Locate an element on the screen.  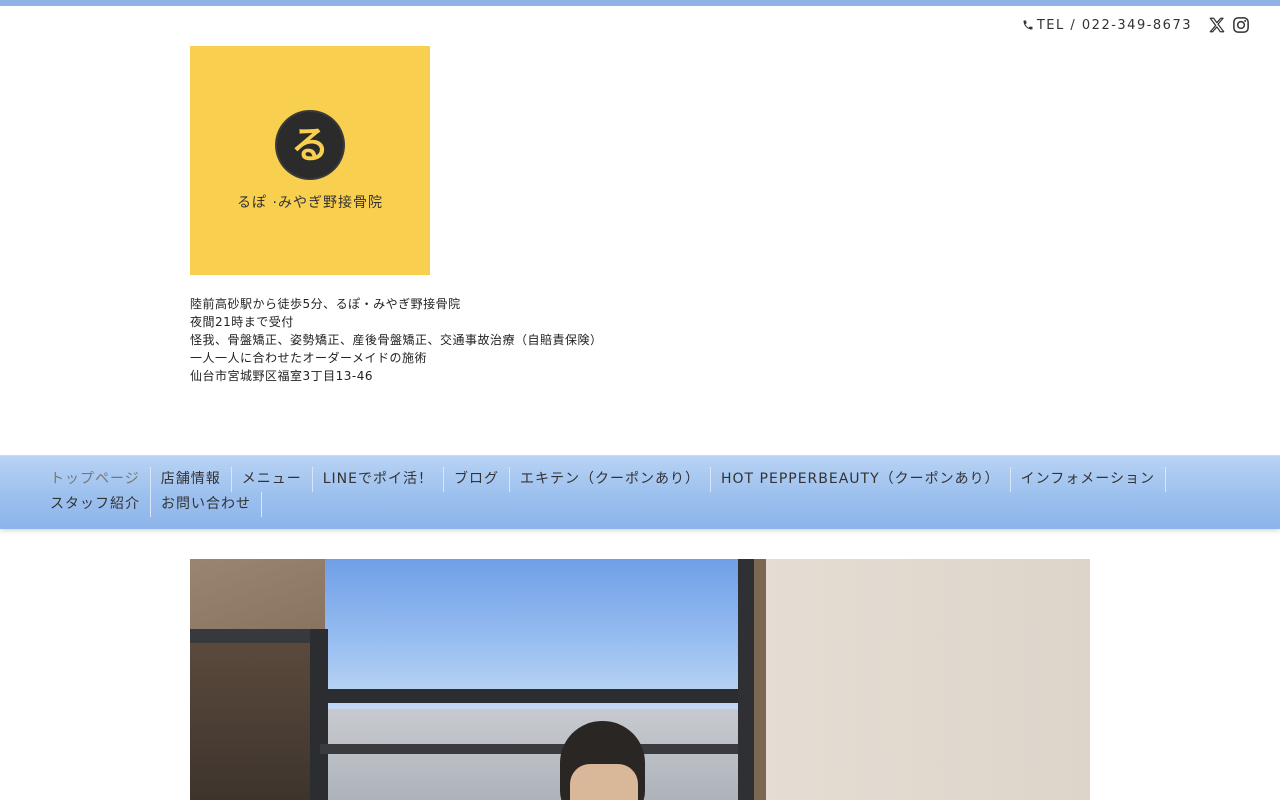
site-logo: る るぽ ·みやぎ野接骨院 is located at coordinates (310, 160).